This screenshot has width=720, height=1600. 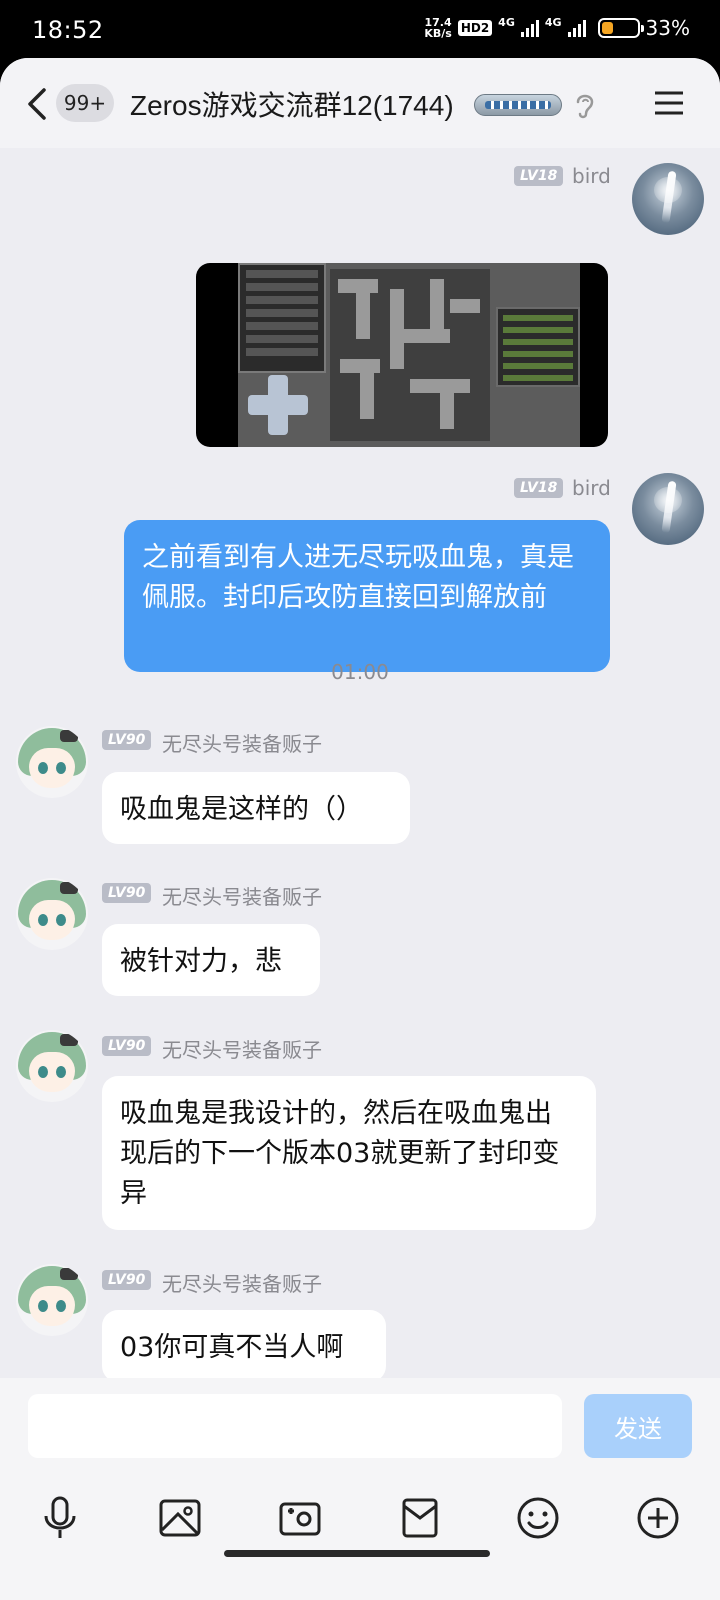 I want to click on image-message, so click(x=402, y=355).